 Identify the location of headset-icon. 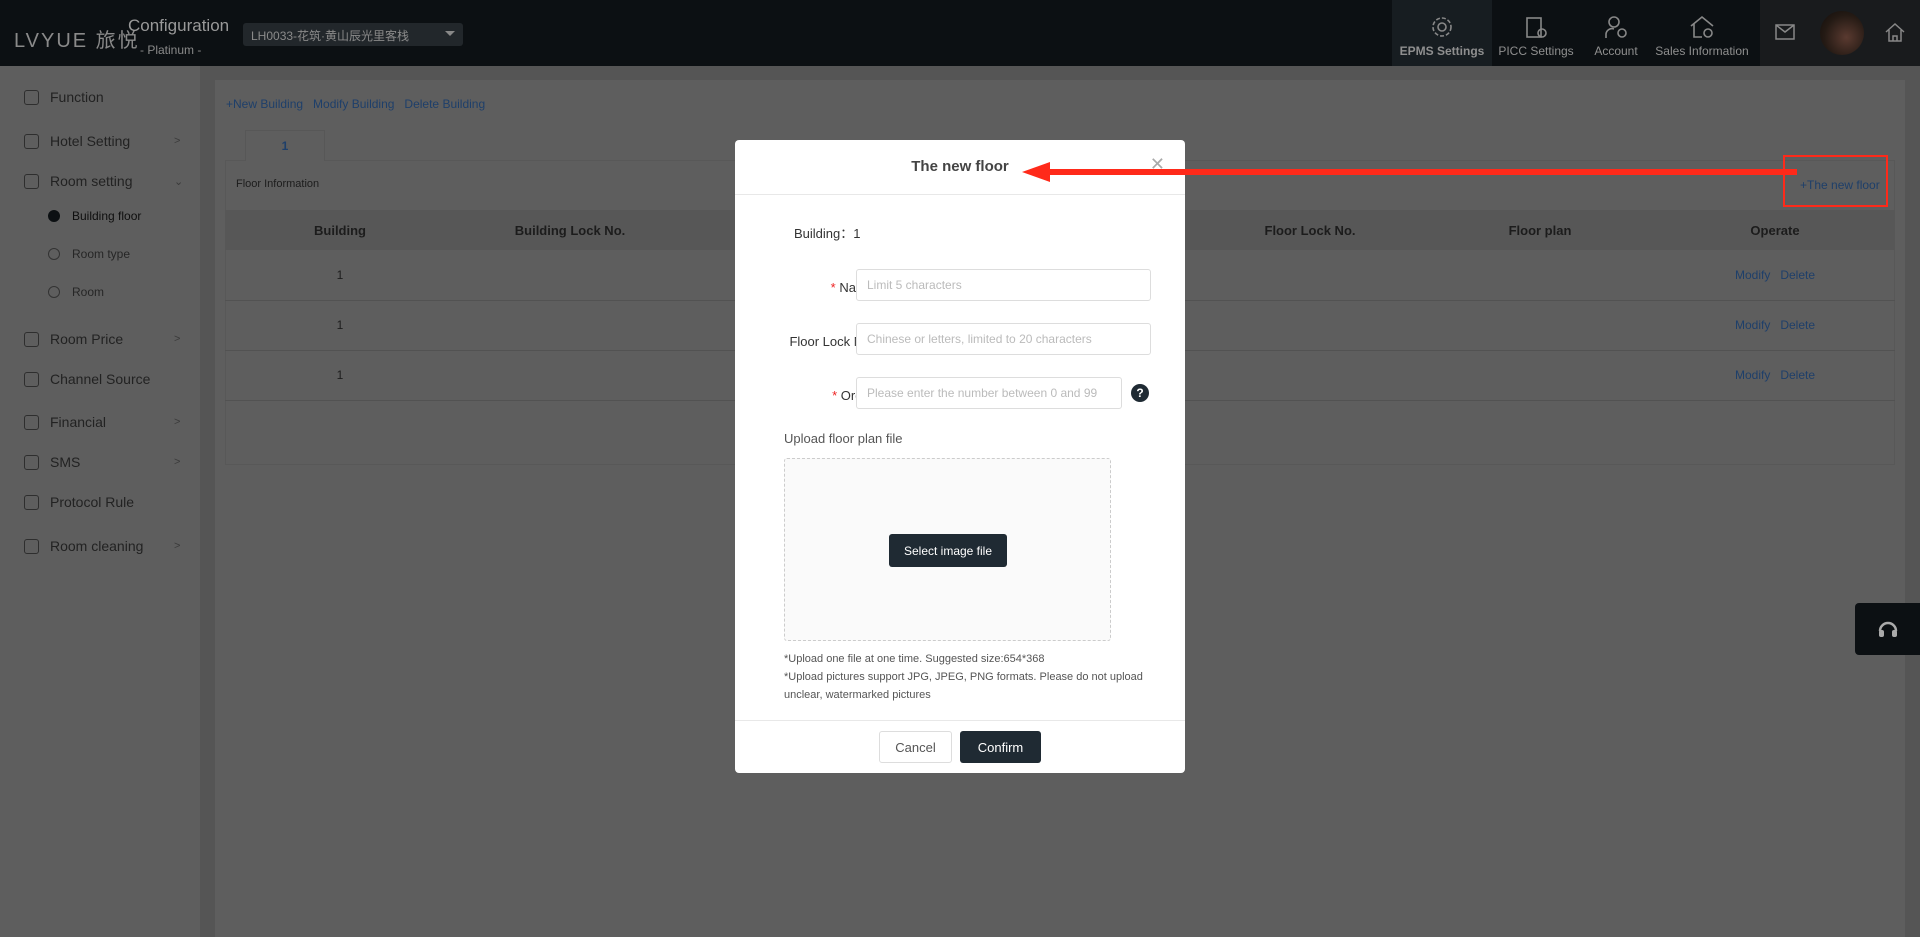
(1888, 629).